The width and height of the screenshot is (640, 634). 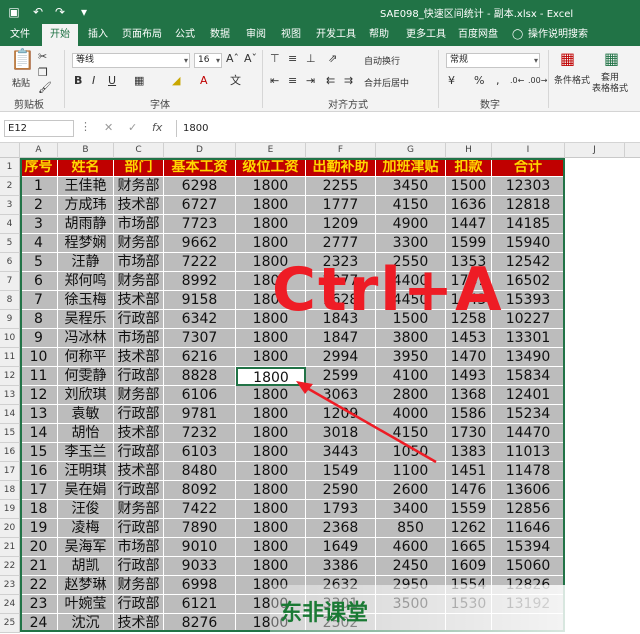 What do you see at coordinates (10, 509) in the screenshot?
I see `row-header: 19` at bounding box center [10, 509].